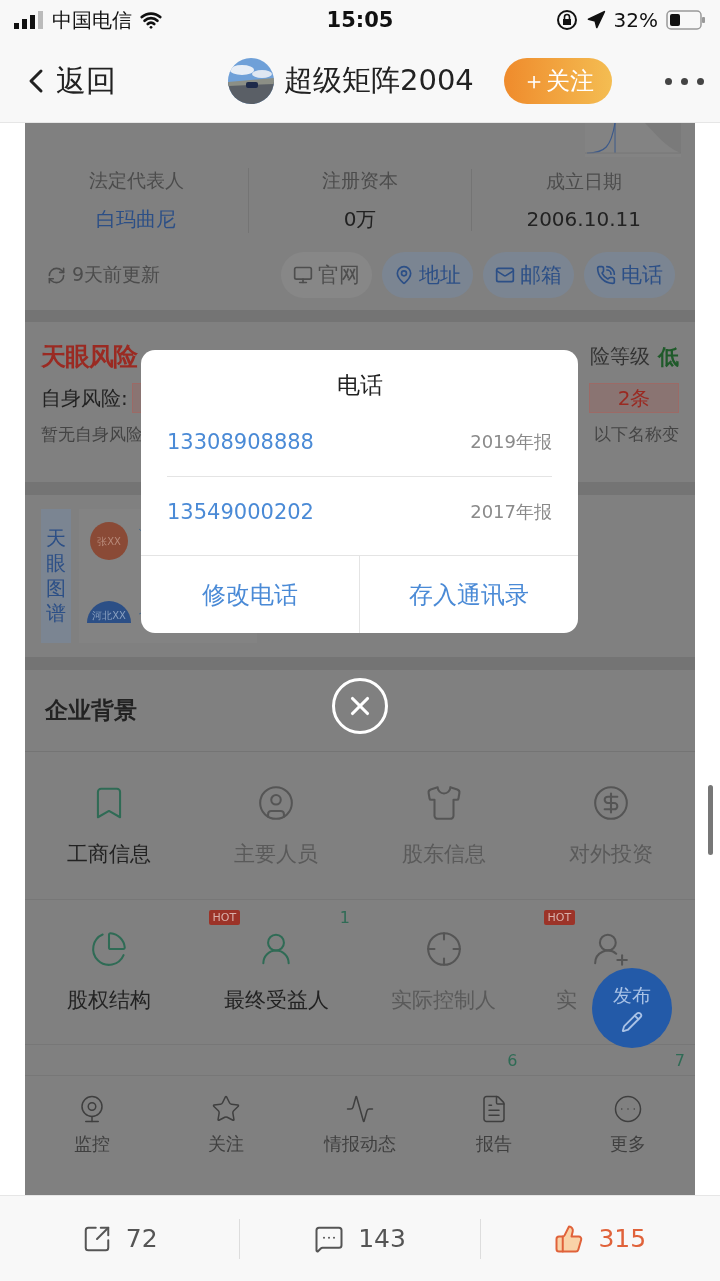  I want to click on user-circle-icon, so click(276, 802).